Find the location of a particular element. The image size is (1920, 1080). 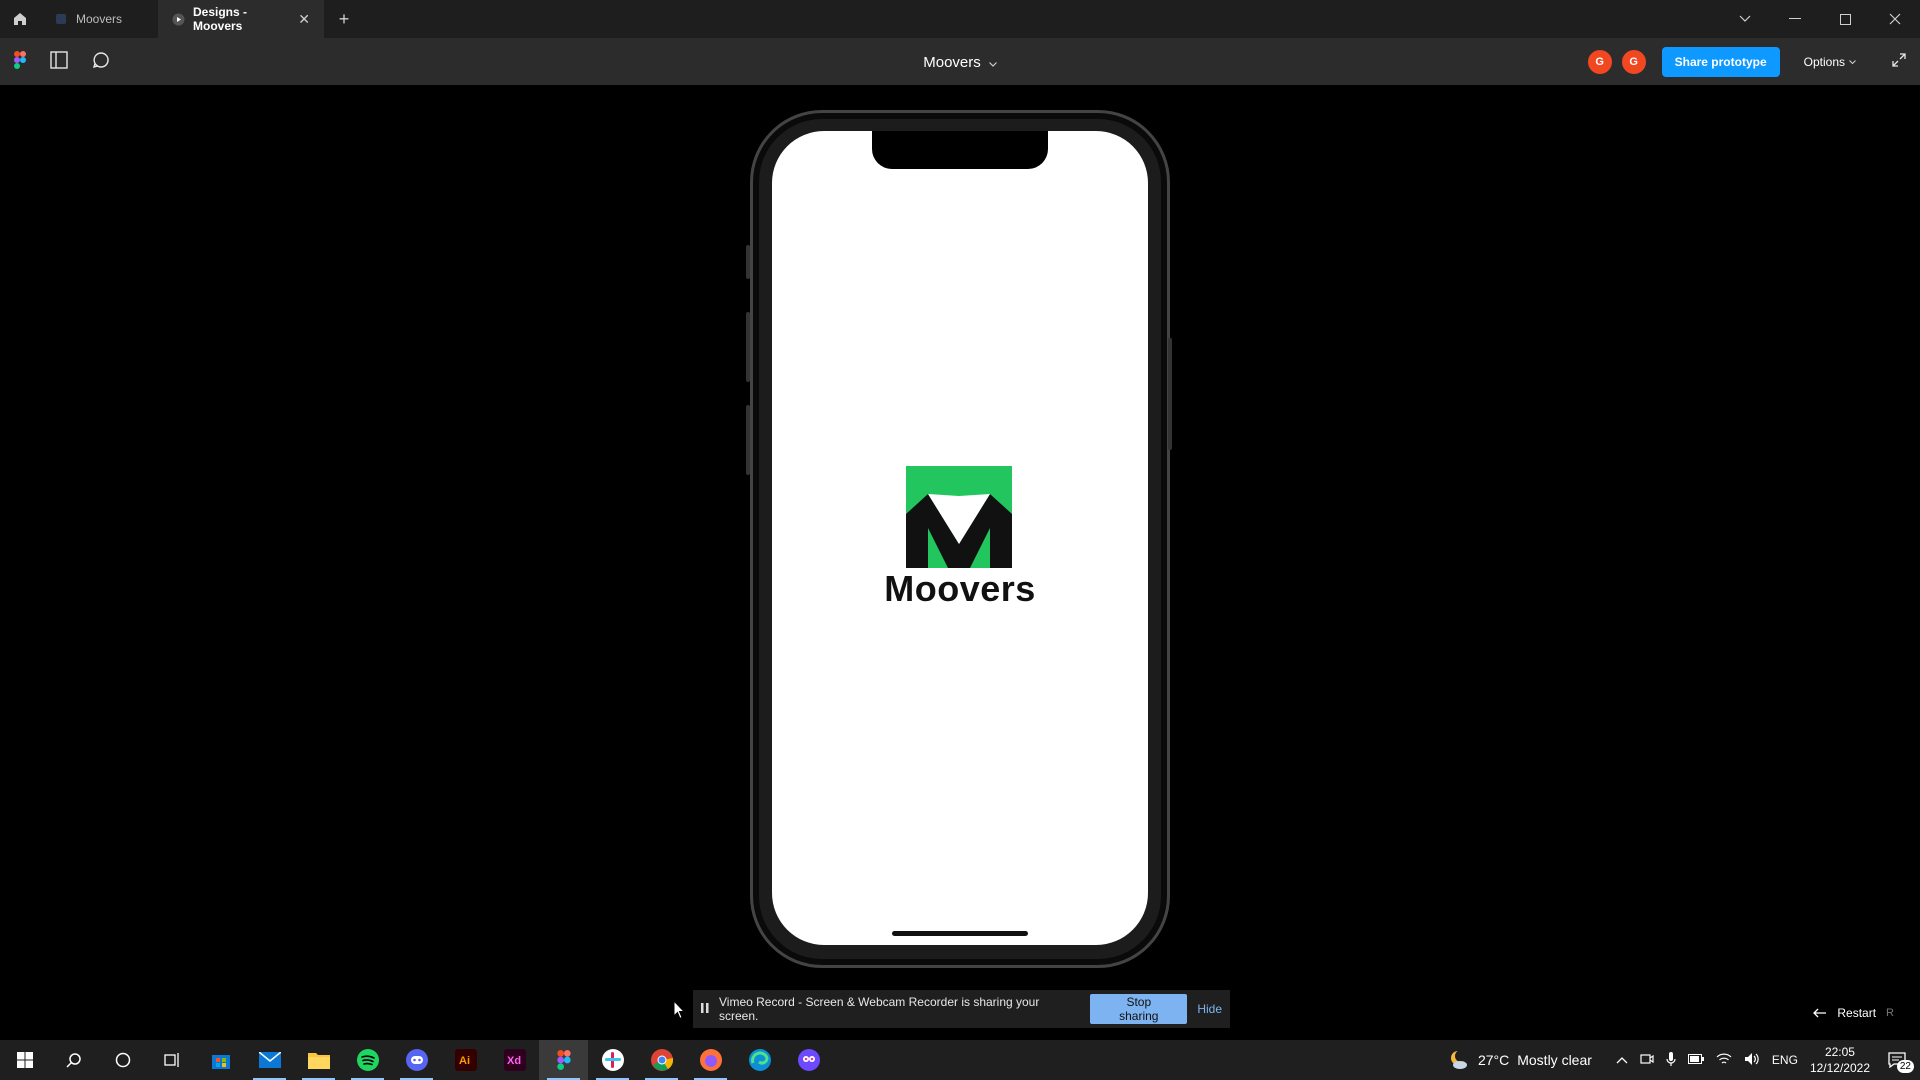

restart-shortcut: R is located at coordinates (1890, 1013).